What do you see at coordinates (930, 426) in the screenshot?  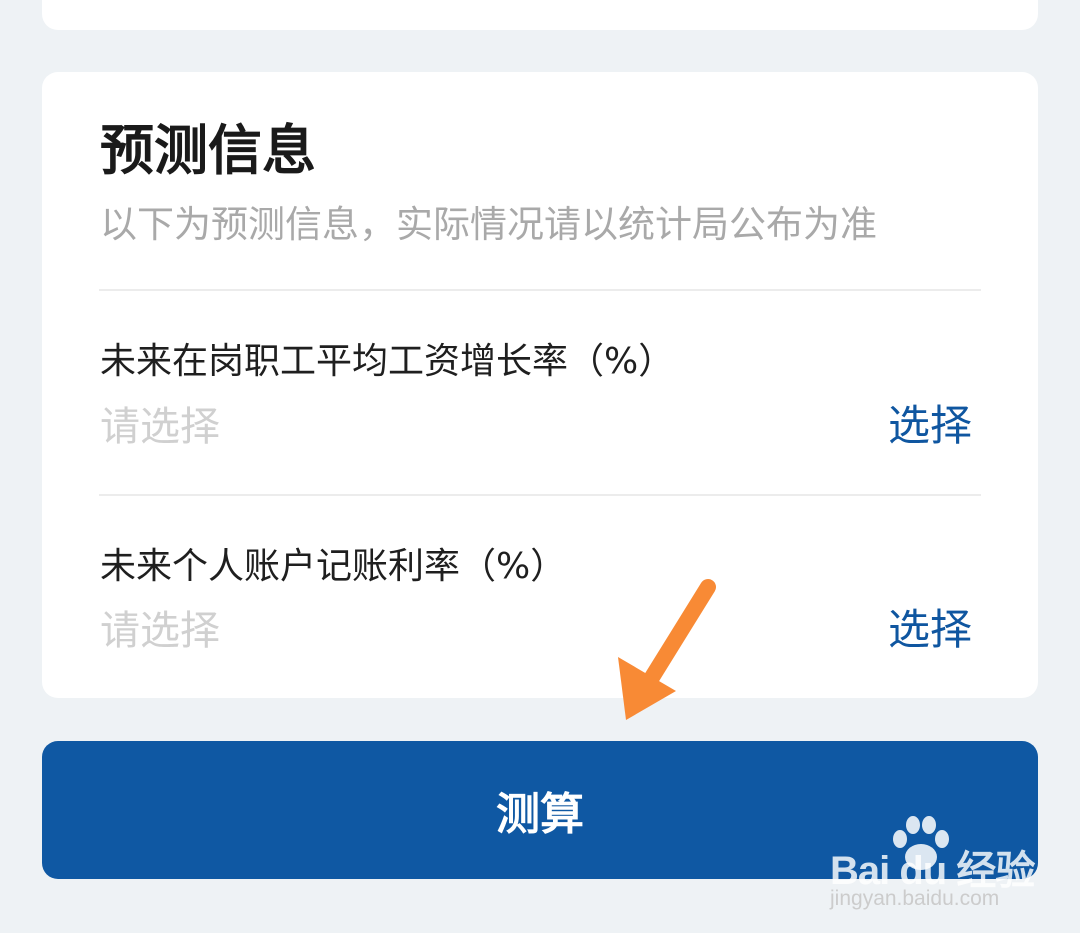 I see `wage-growth-rate-select-button: 选择` at bounding box center [930, 426].